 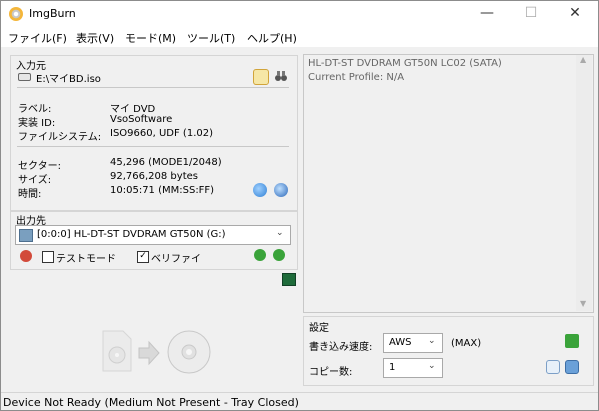 What do you see at coordinates (319, 328) in the screenshot?
I see `settings-heading: 設定` at bounding box center [319, 328].